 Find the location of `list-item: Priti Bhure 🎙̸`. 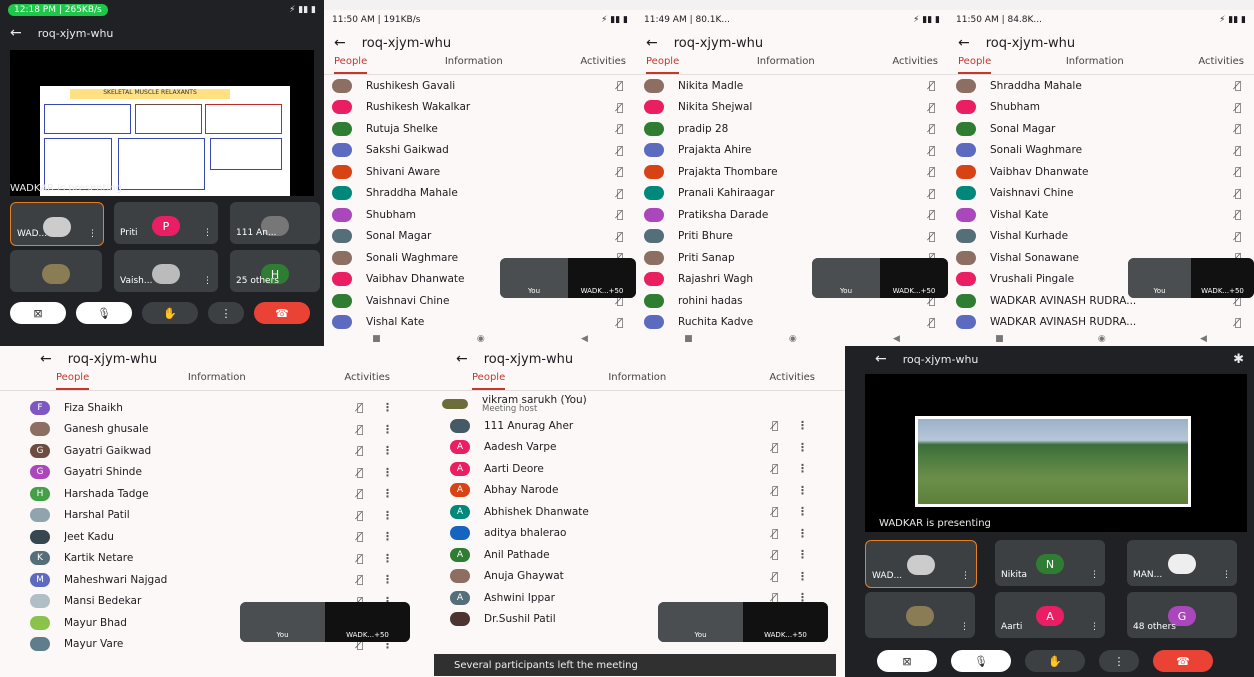

list-item: Priti Bhure 🎙̸ is located at coordinates (792, 237).